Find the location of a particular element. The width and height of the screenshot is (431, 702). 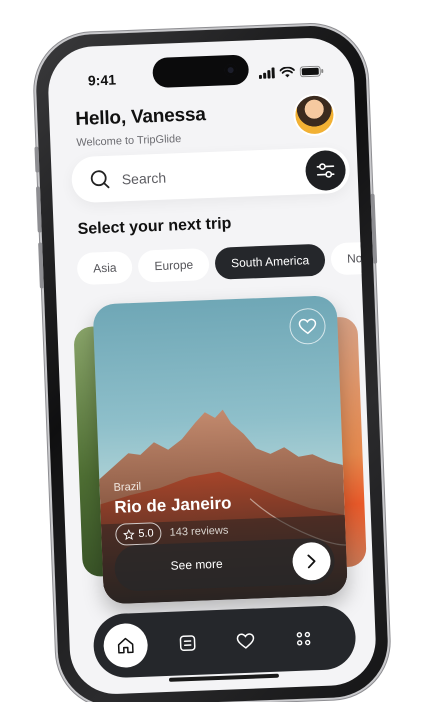

search-input is located at coordinates (201, 176).